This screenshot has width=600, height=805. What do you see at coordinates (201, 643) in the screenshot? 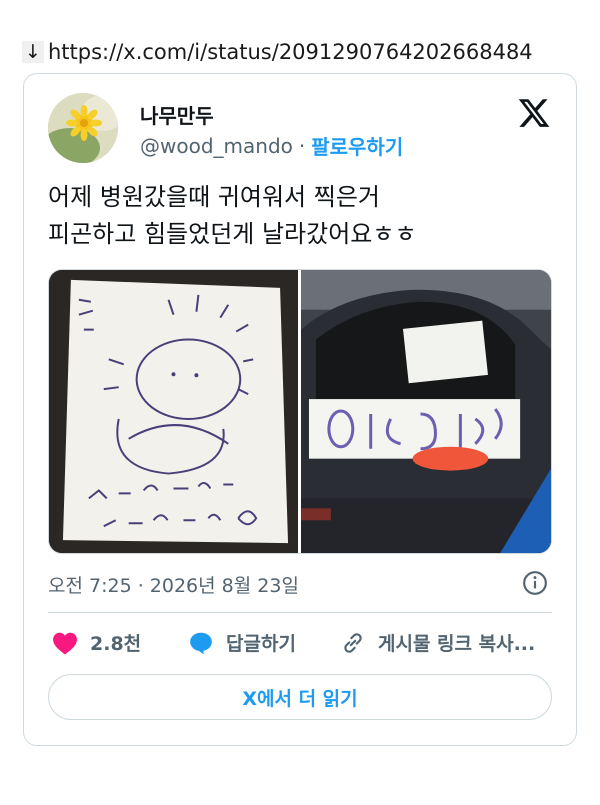
I see `reply-bubble-icon` at bounding box center [201, 643].